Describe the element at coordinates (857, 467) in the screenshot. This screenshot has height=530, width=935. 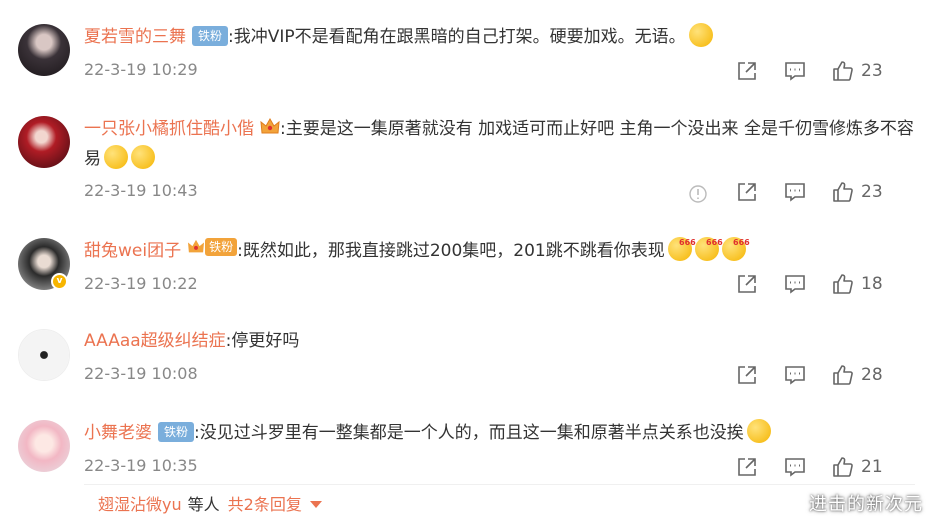
I see `like-button: 21` at that location.